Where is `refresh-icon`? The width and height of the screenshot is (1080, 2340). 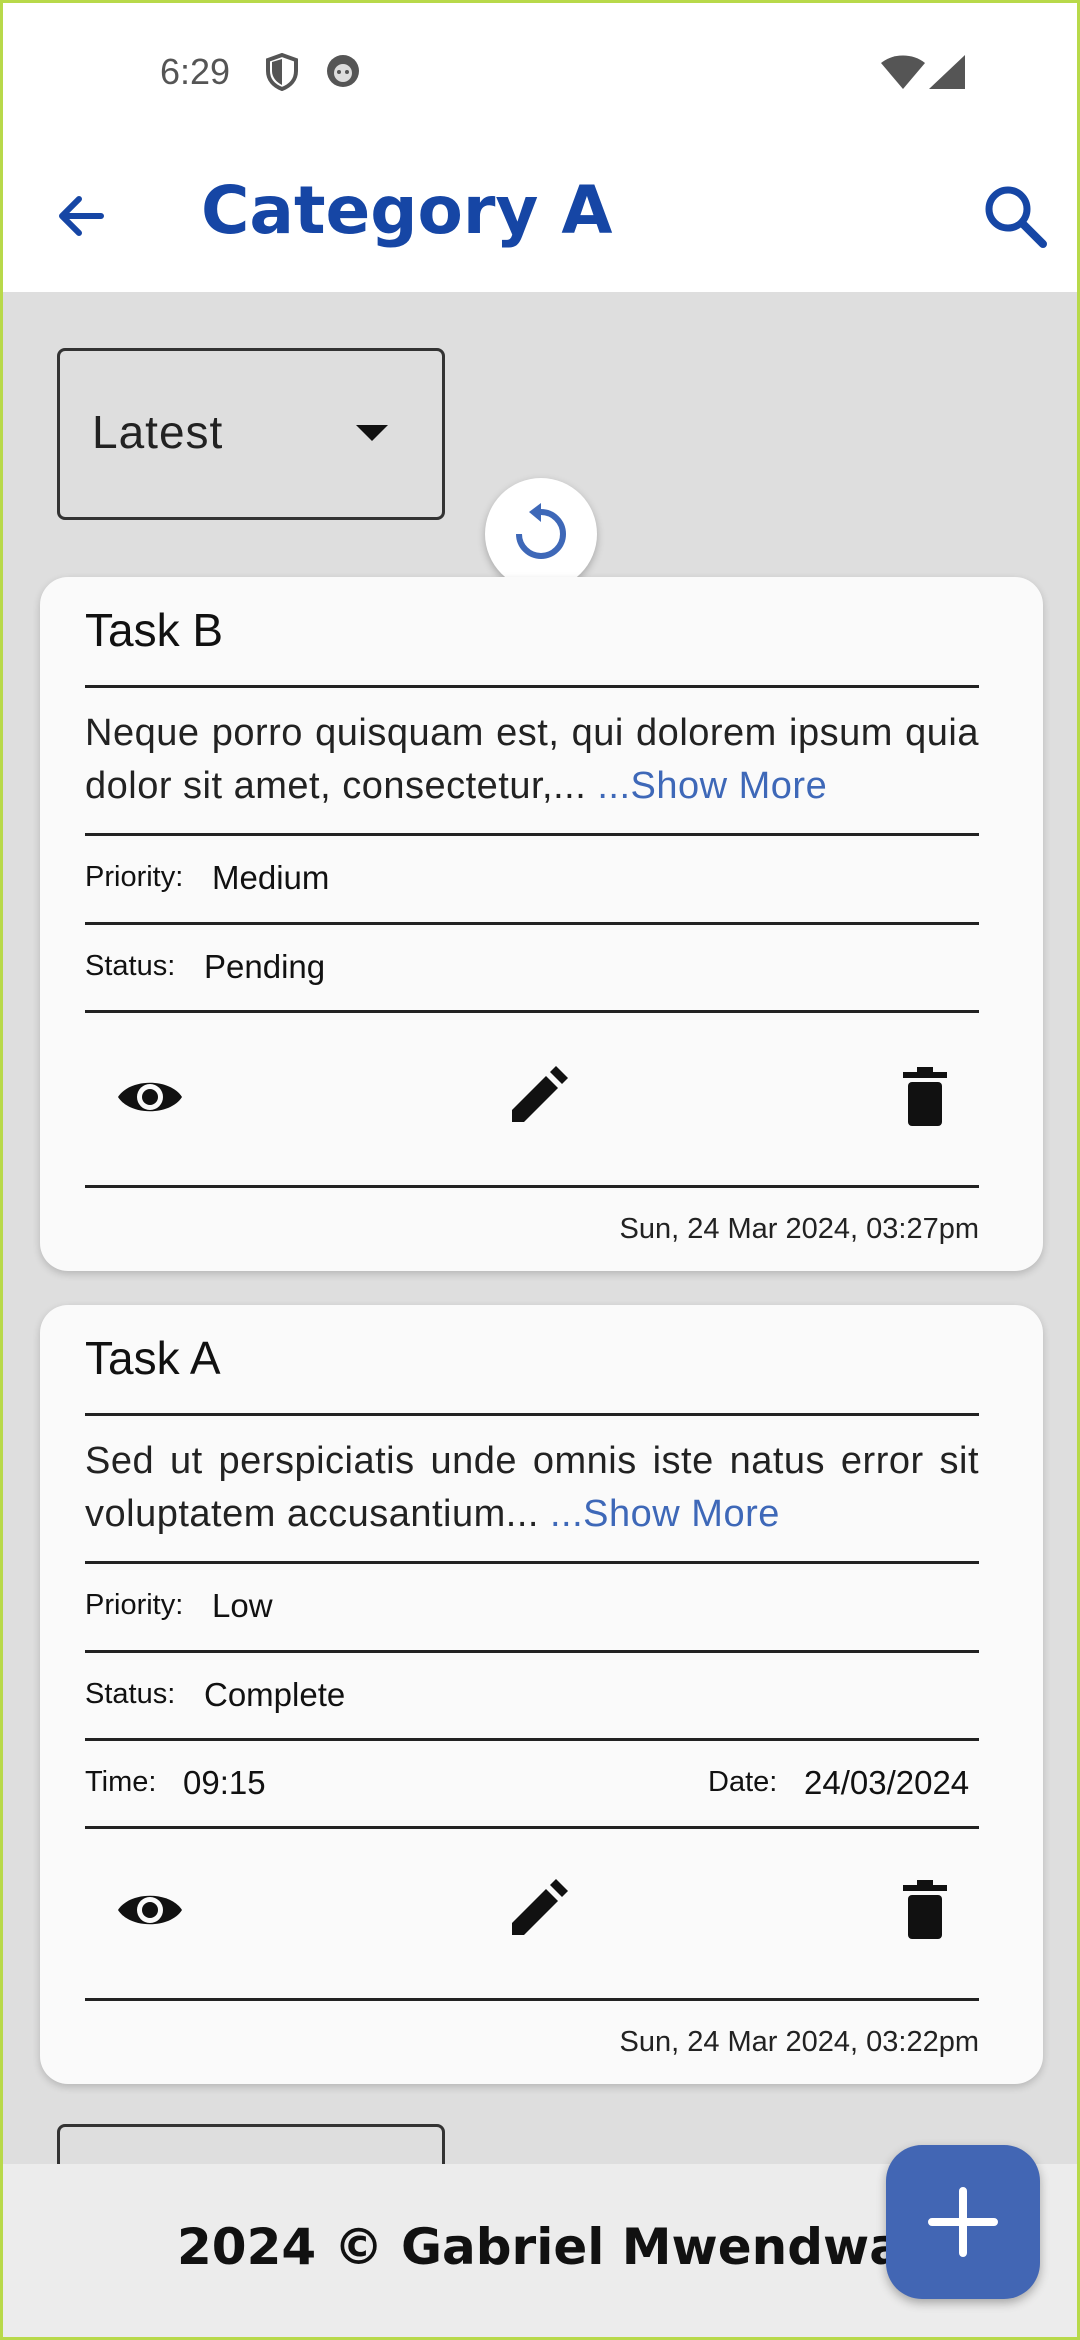
refresh-icon is located at coordinates (541, 531).